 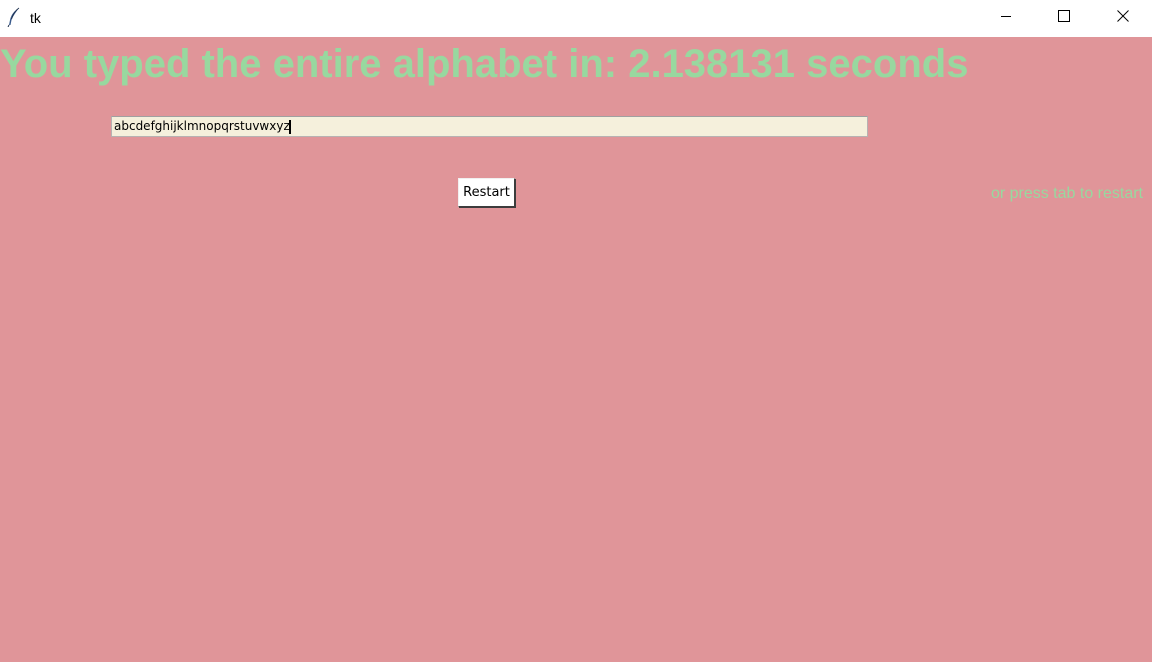 I want to click on feather-icon, so click(x=14, y=17).